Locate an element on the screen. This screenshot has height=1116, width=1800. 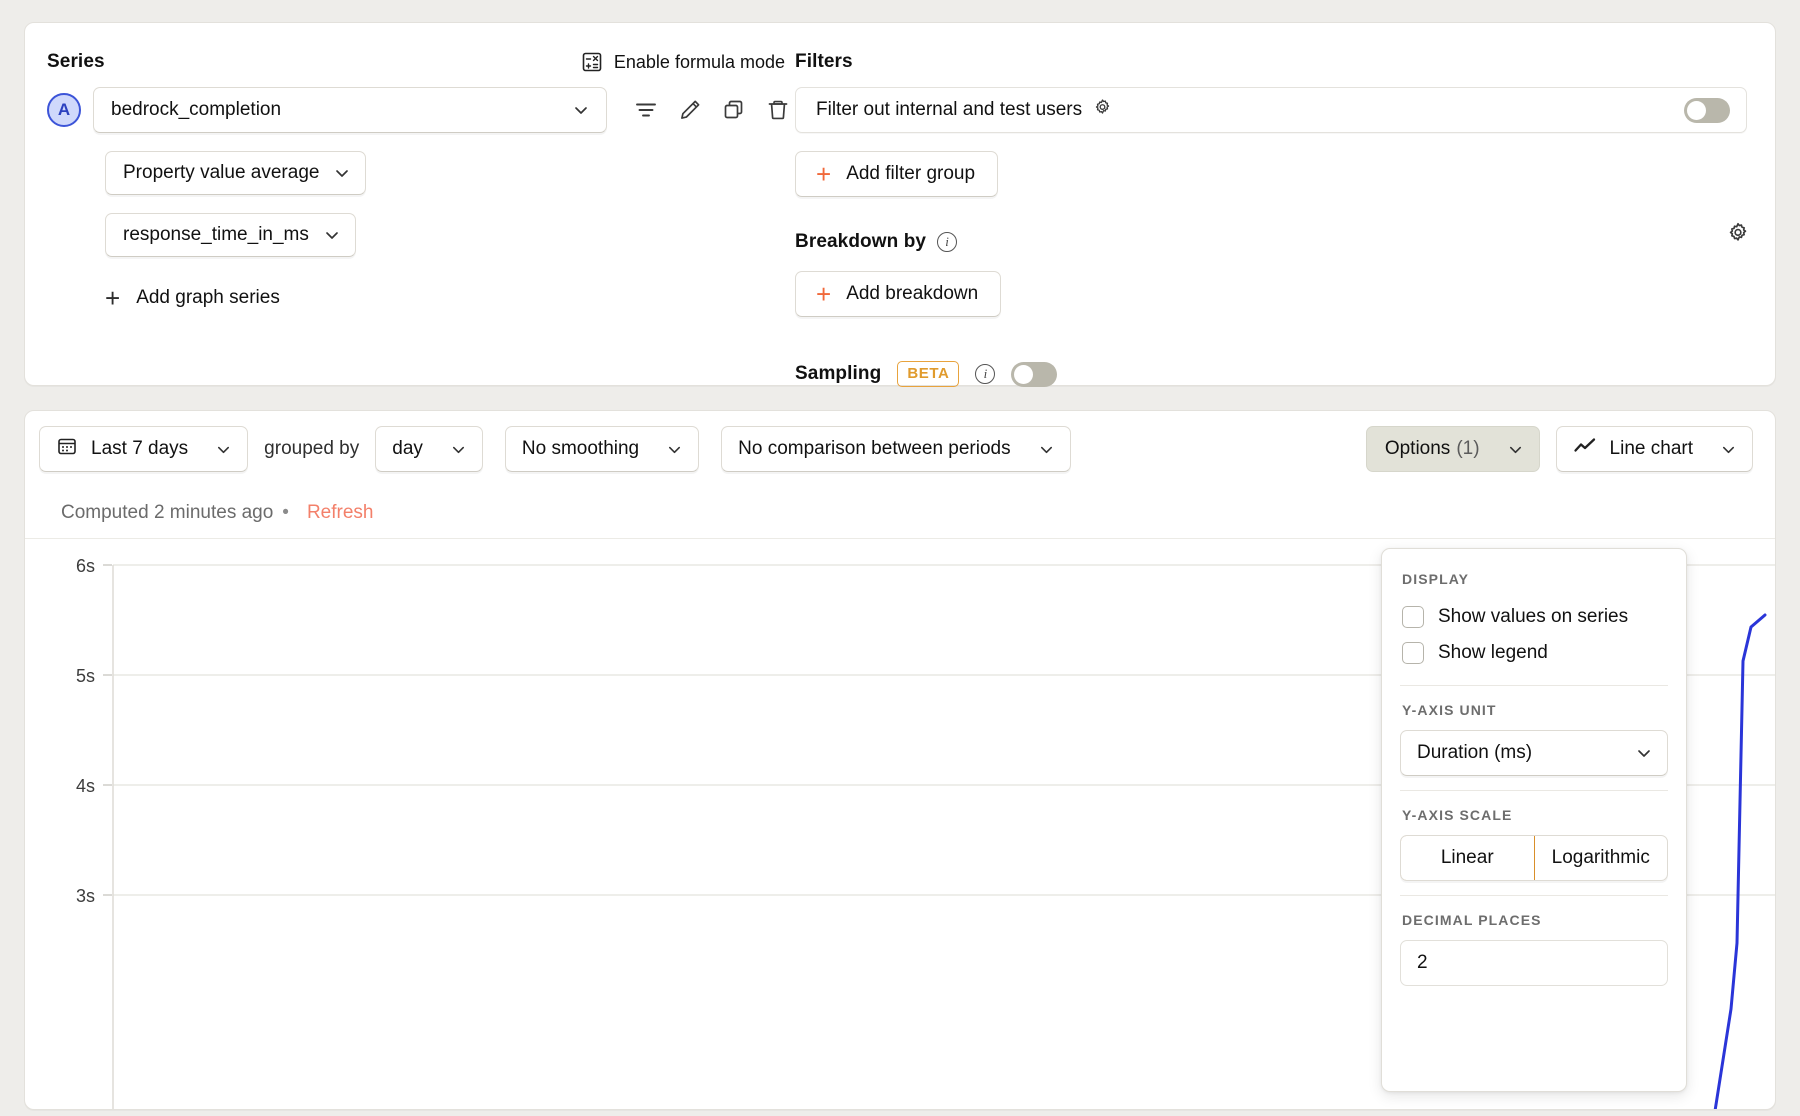
grouped-by-label: grouped by is located at coordinates (312, 448).